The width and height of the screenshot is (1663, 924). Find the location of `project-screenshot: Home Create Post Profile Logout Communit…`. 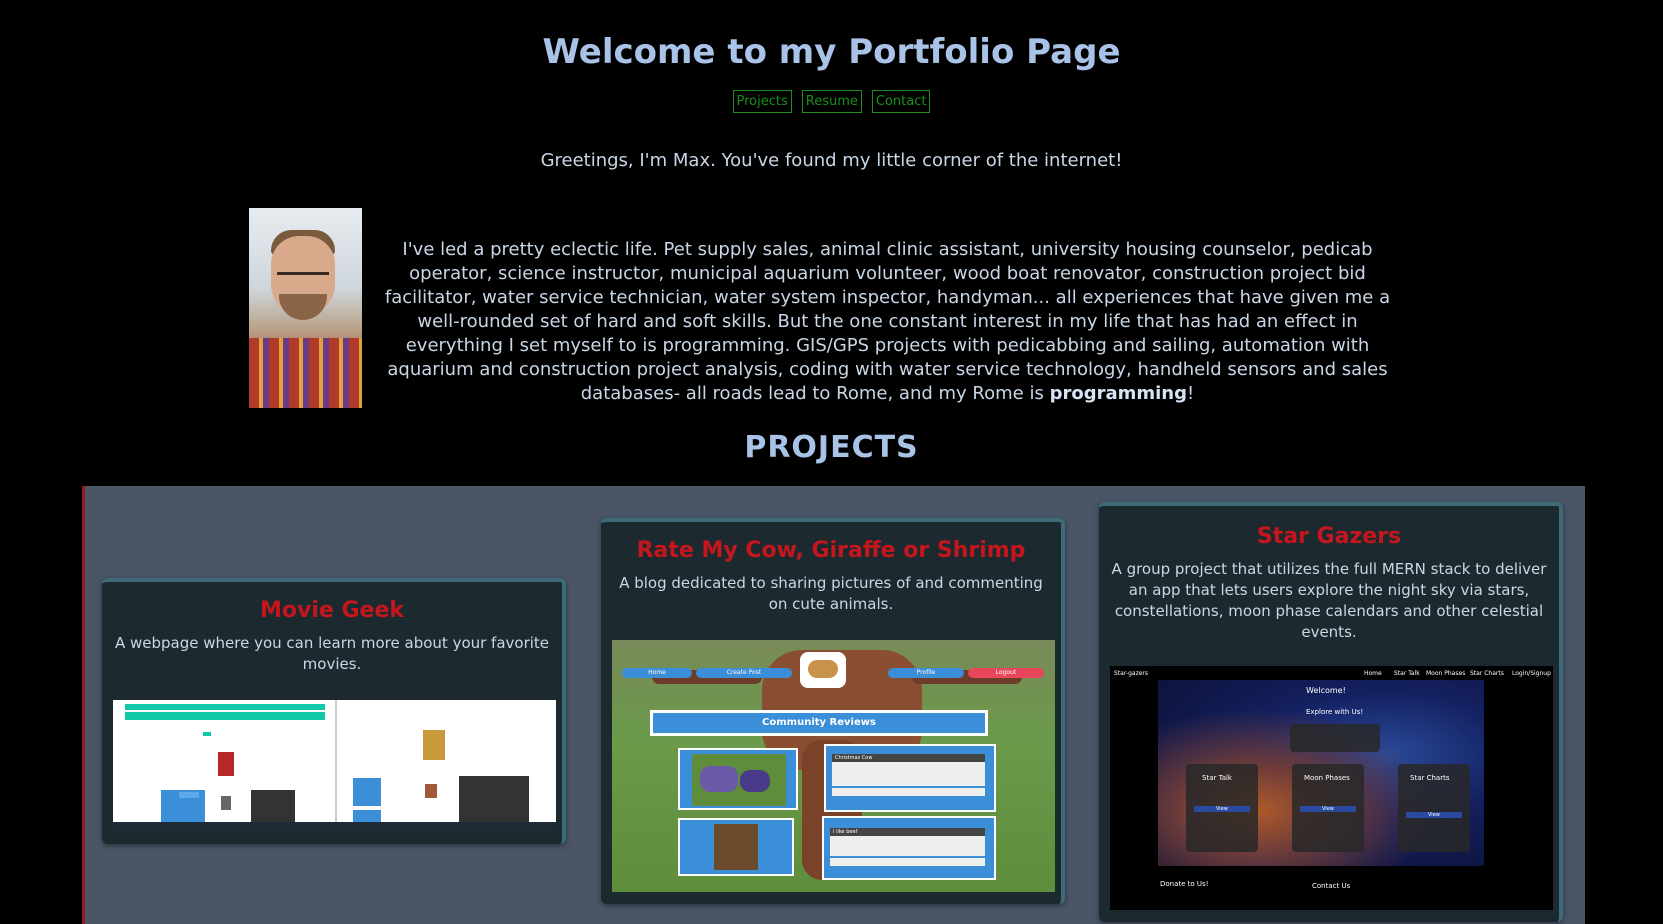

project-screenshot: Home Create Post Profile Logout Communit… is located at coordinates (833, 766).